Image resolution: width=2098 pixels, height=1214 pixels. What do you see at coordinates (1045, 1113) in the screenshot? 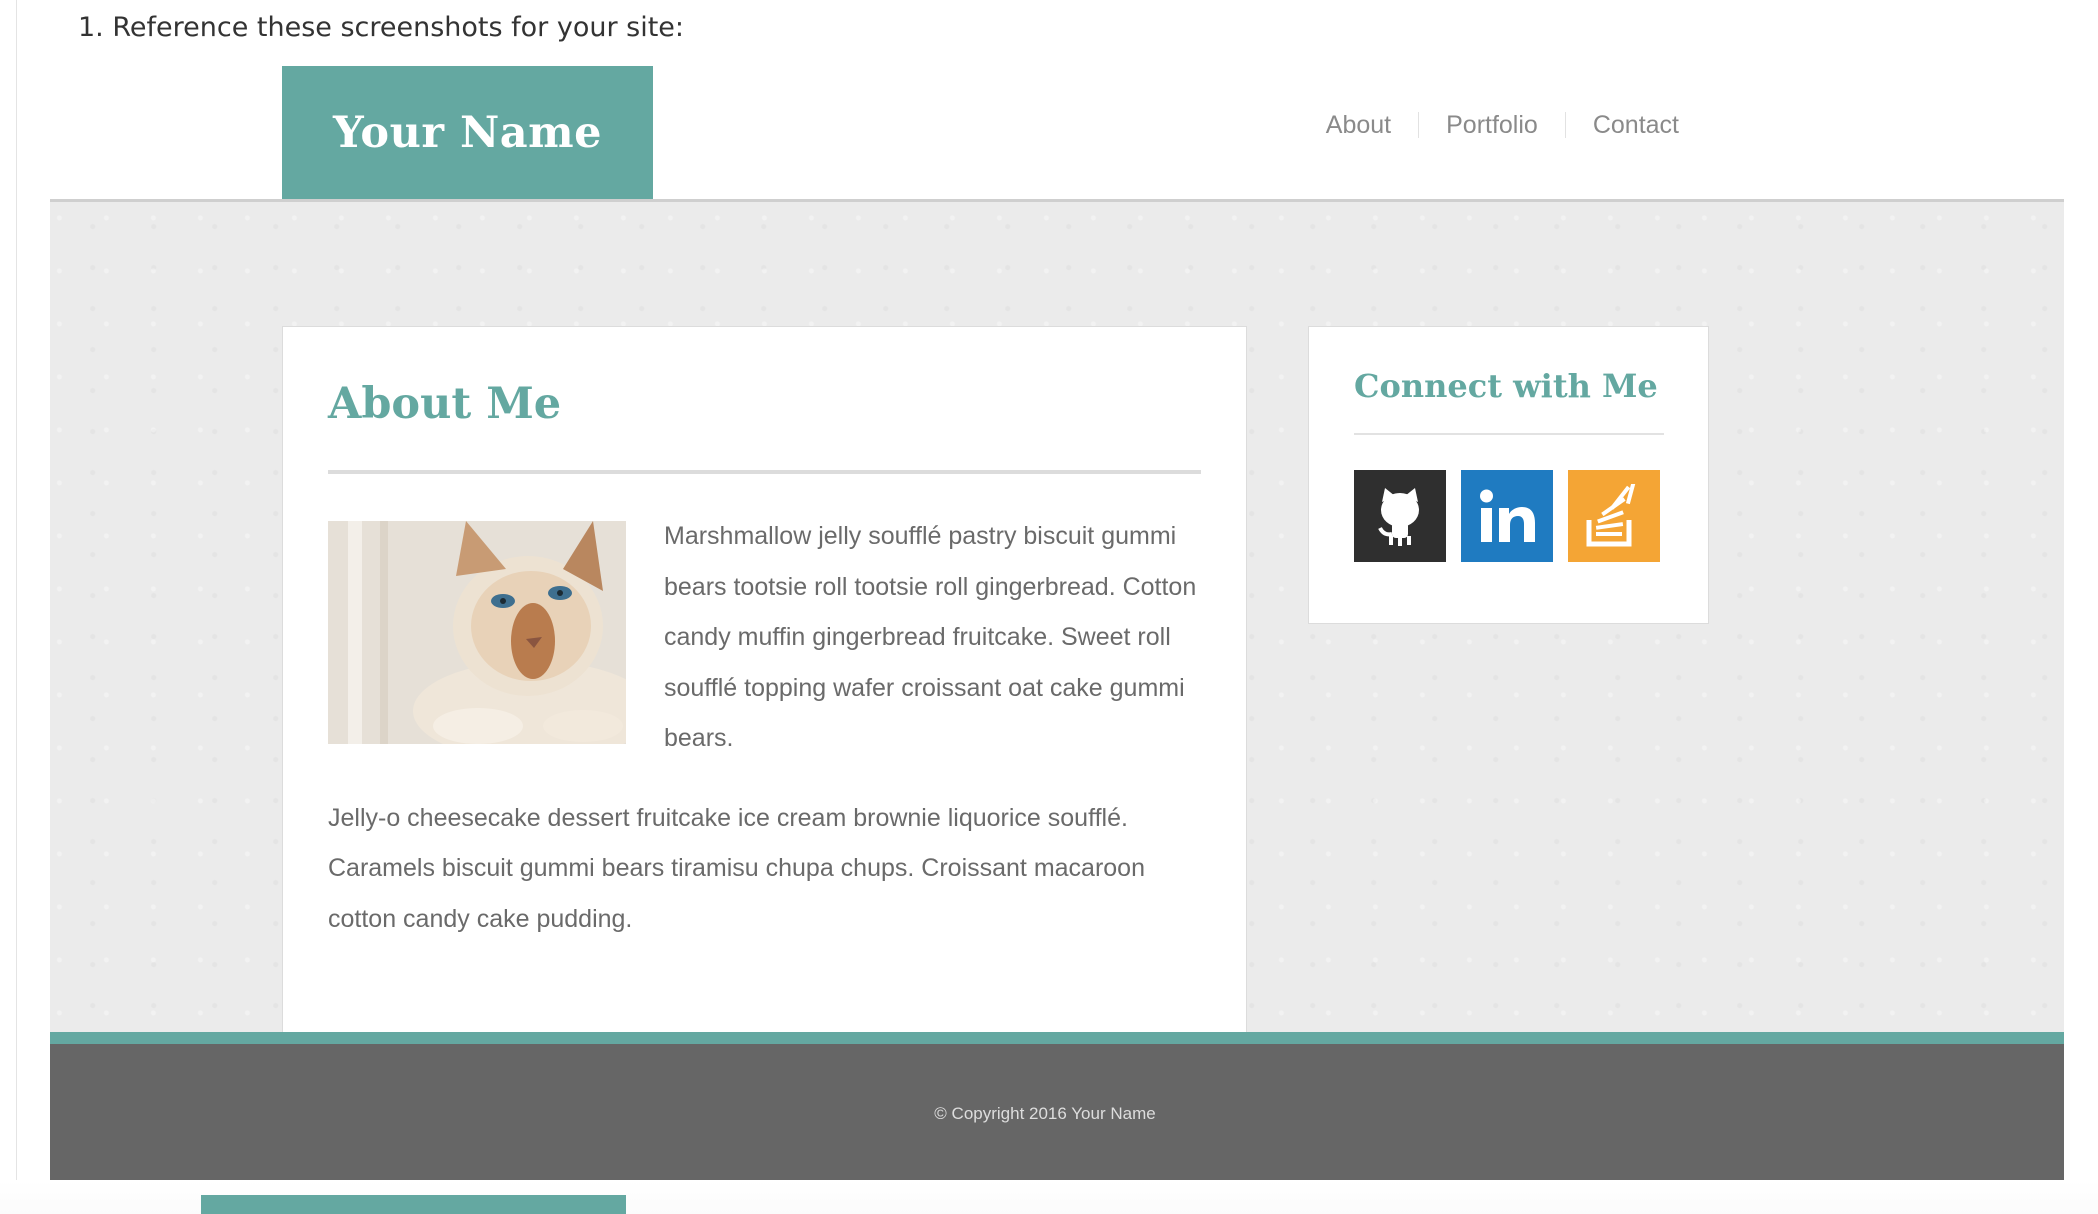
I see `copyright-text: © Copyright 2016 Your Name` at bounding box center [1045, 1113].